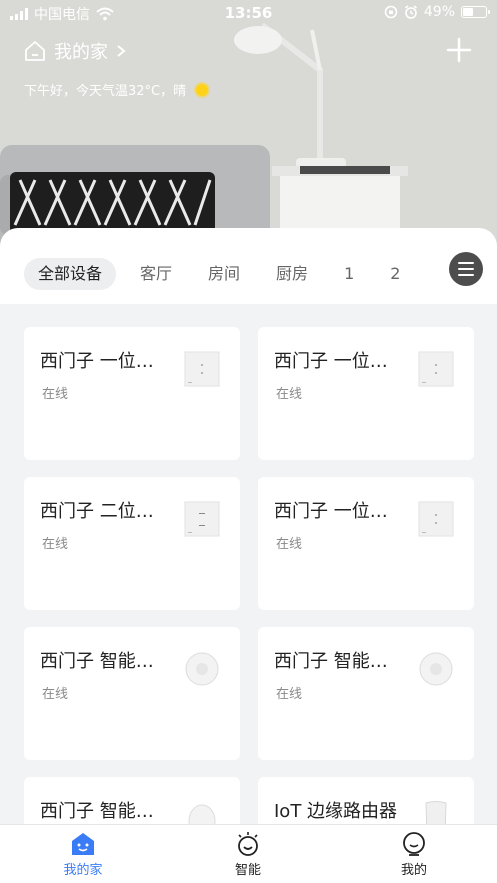 This screenshot has height=883, width=497. I want to click on tab-living-room: 客厅, so click(156, 274).